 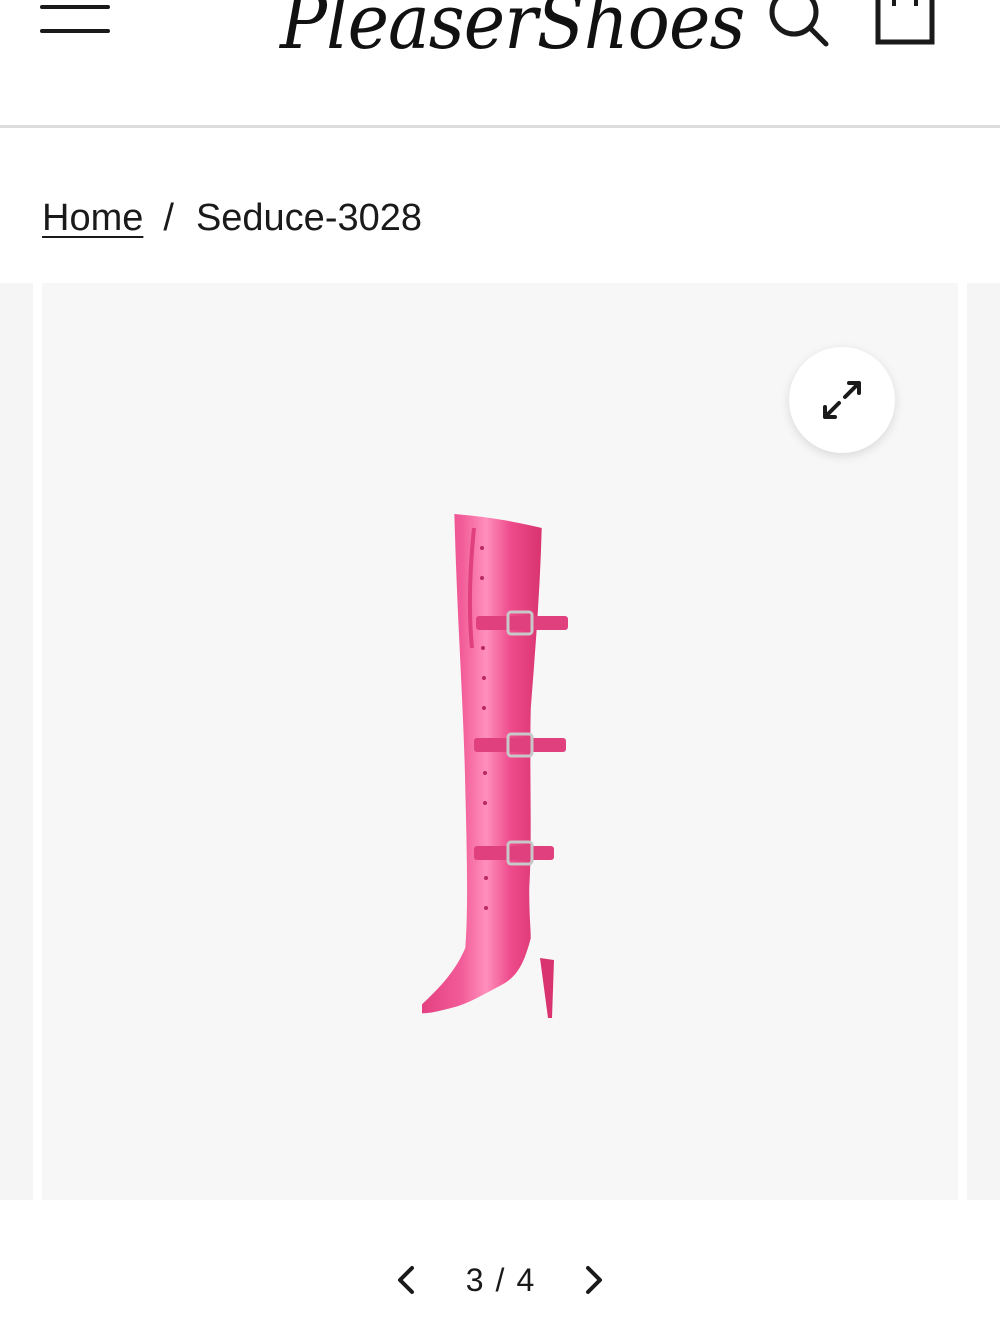 I want to click on site-header: PleaserShoes, so click(x=500, y=64).